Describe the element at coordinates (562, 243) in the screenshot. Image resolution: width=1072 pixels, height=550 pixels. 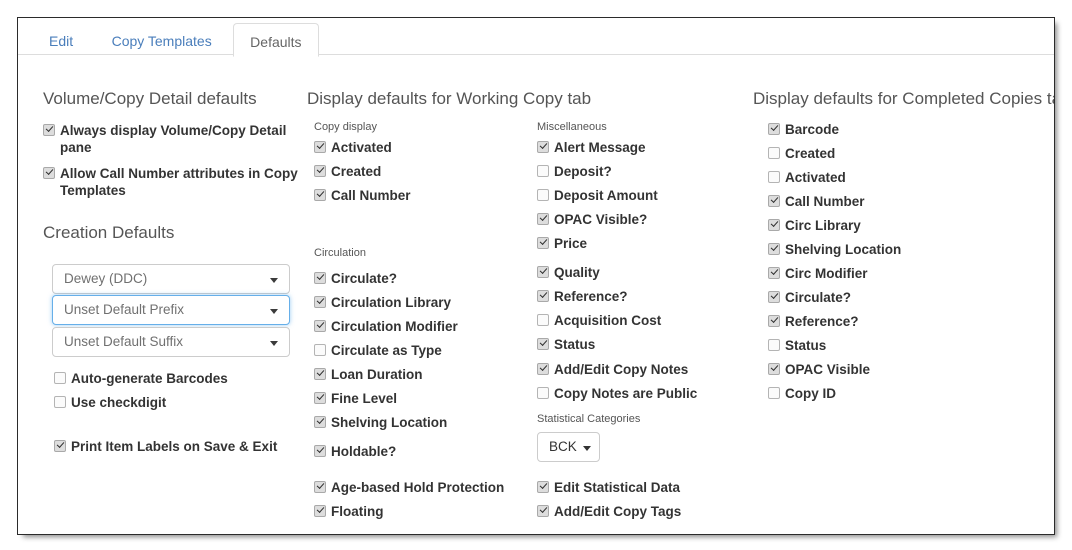
I see `checkbox-price: Price` at that location.